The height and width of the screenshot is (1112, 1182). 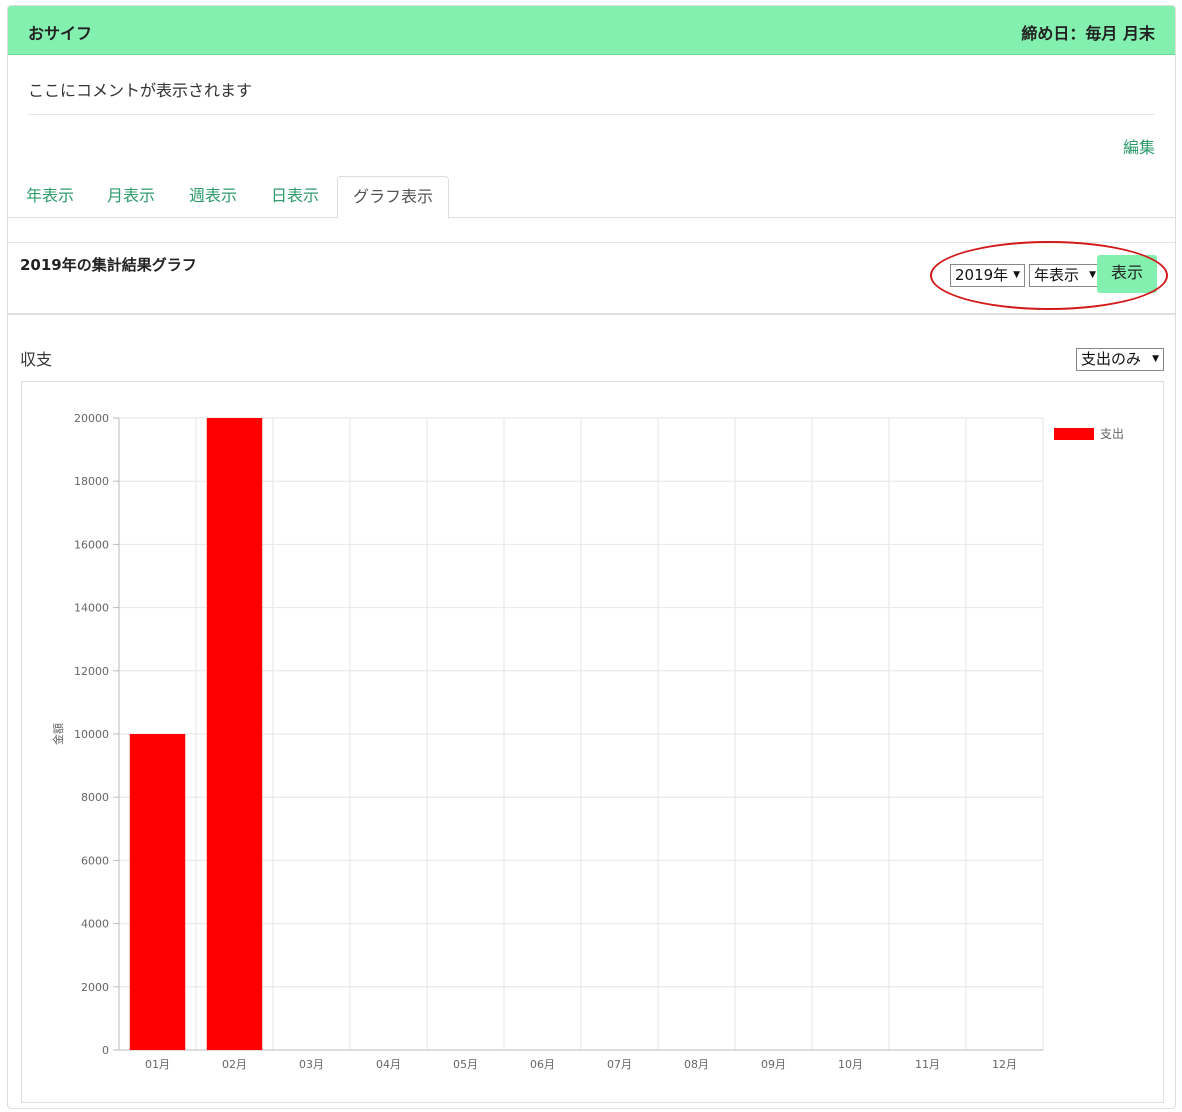 What do you see at coordinates (388, 1064) in the screenshot?
I see `x-tick-label: 04月` at bounding box center [388, 1064].